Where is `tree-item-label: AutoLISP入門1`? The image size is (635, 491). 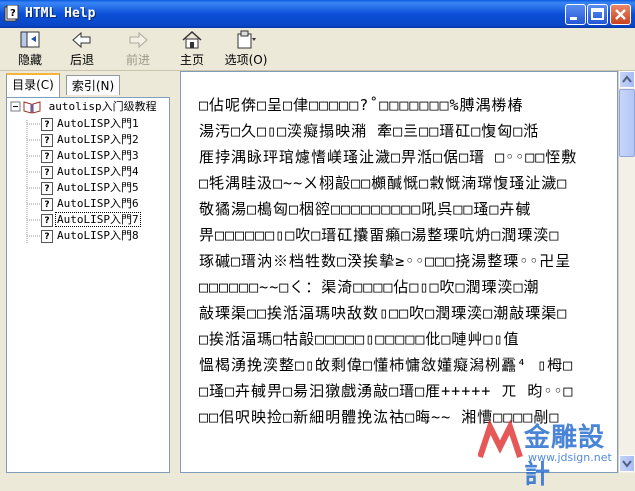 tree-item-label: AutoLISP入門1 is located at coordinates (98, 123).